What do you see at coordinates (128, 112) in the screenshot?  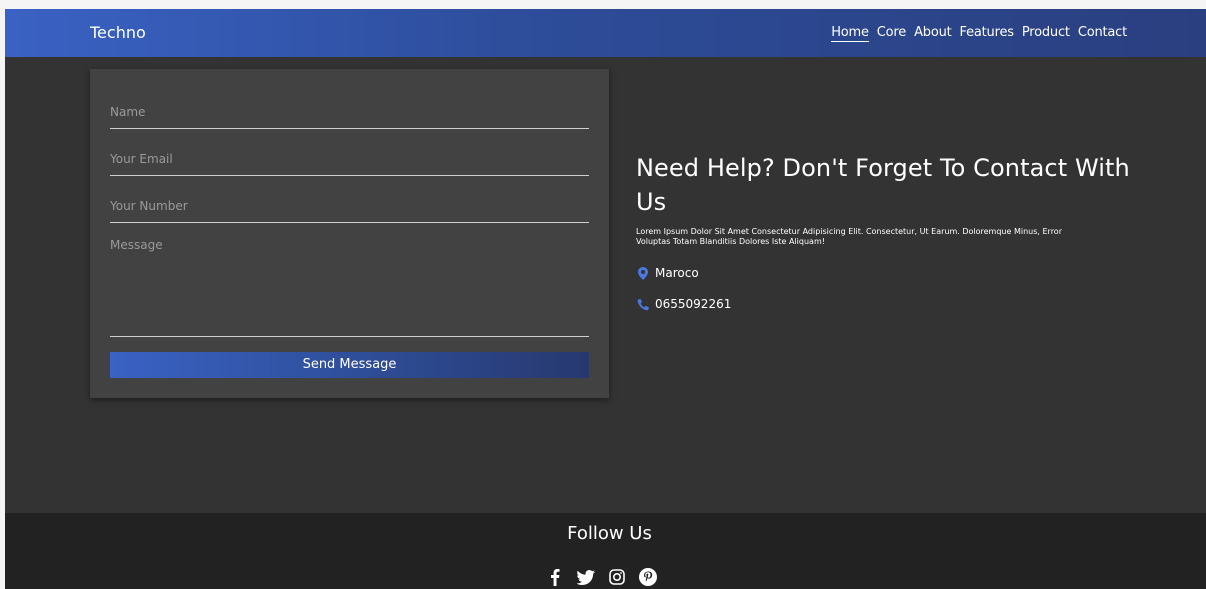 I see `name-placeholder: Name` at bounding box center [128, 112].